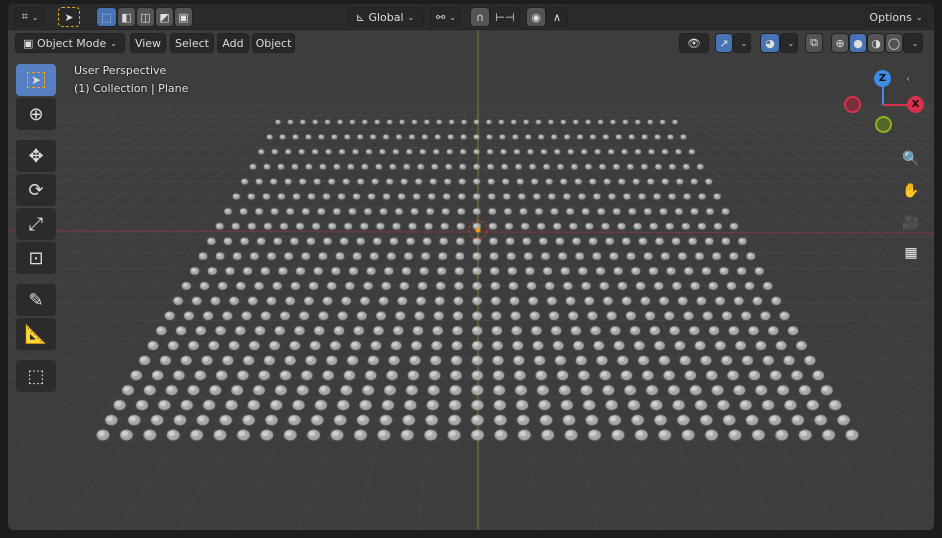 The width and height of the screenshot is (942, 538). I want to click on tool-rotate: ⟳, so click(36, 190).